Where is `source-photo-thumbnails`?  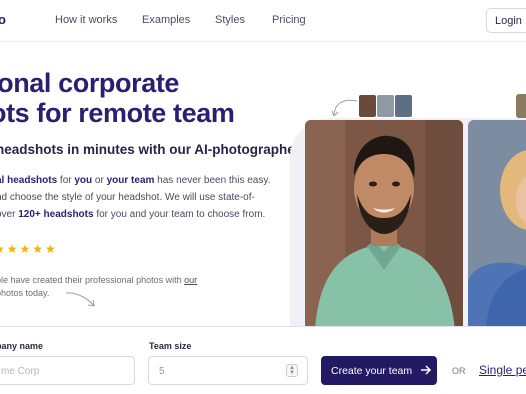 source-photo-thumbnails is located at coordinates (386, 106).